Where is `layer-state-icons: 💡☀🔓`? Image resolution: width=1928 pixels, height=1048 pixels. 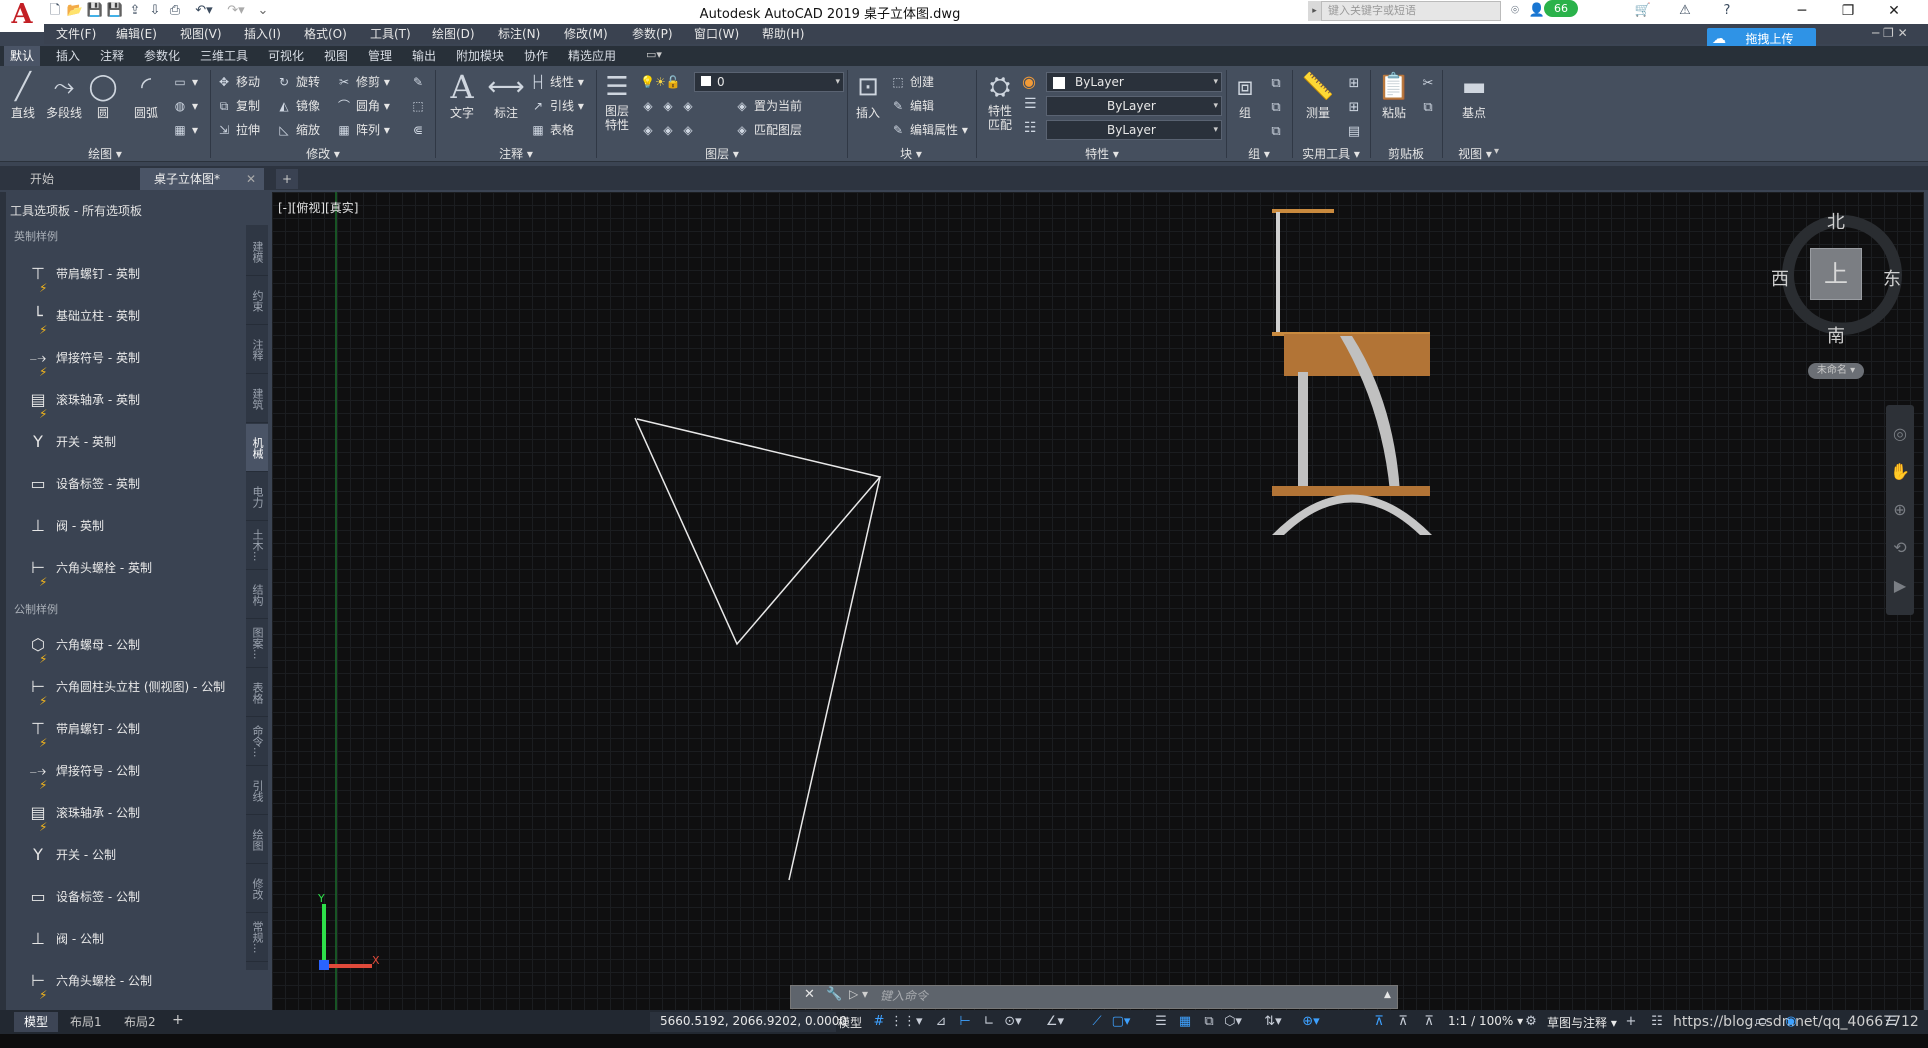
layer-state-icons: 💡☀🔓 is located at coordinates (661, 82).